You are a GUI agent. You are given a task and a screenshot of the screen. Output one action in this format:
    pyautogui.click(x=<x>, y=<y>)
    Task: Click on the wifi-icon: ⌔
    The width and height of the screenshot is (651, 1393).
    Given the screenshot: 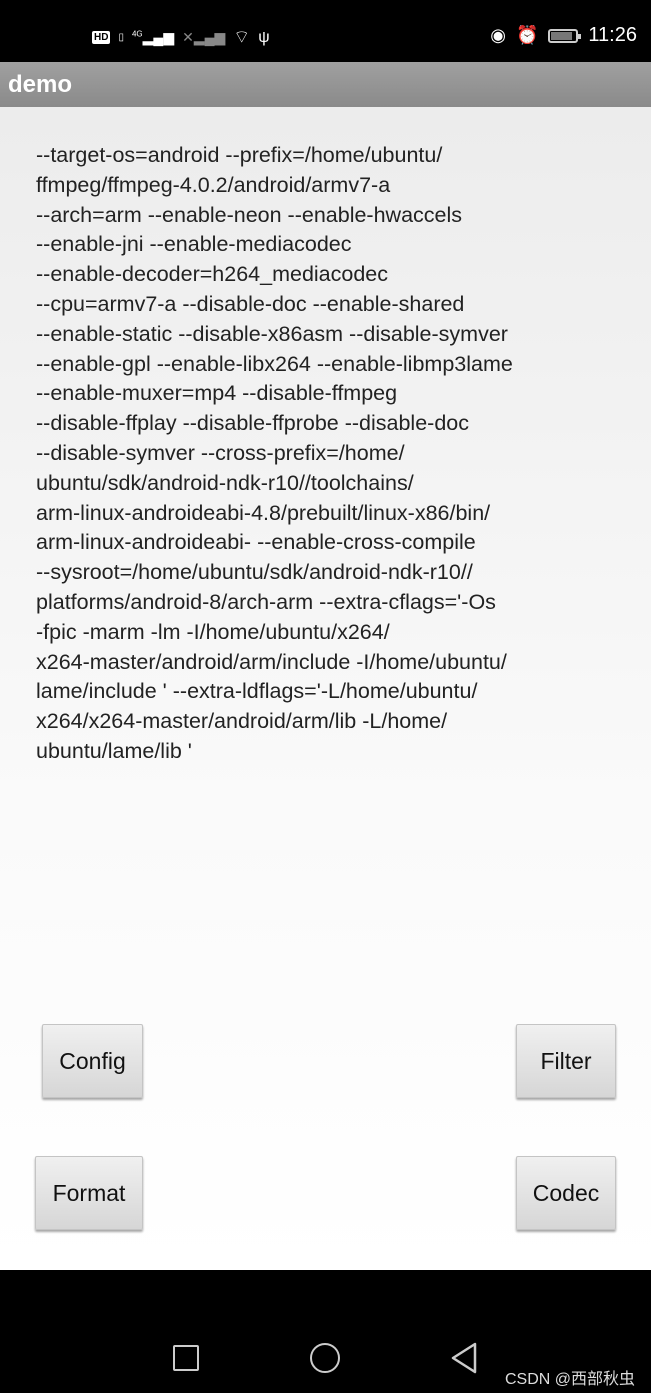 What is the action you would take?
    pyautogui.click(x=242, y=37)
    